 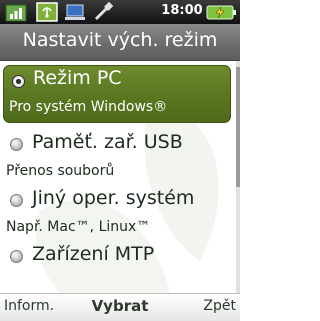 What do you see at coordinates (77, 78) in the screenshot?
I see `option-label: Režim PC` at bounding box center [77, 78].